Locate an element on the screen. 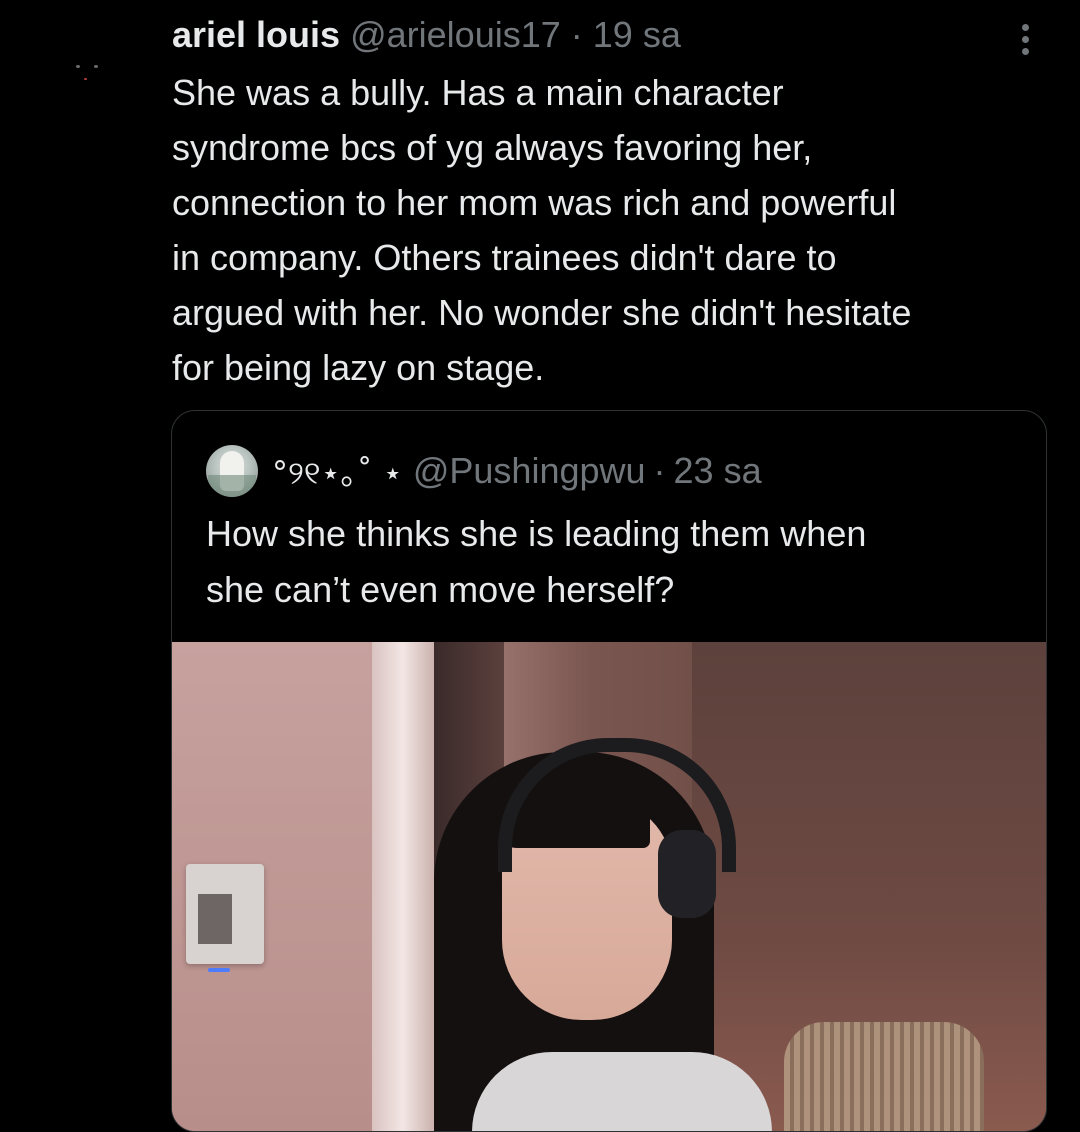  quoted-tweet-timestamp: 23 sa is located at coordinates (718, 471).